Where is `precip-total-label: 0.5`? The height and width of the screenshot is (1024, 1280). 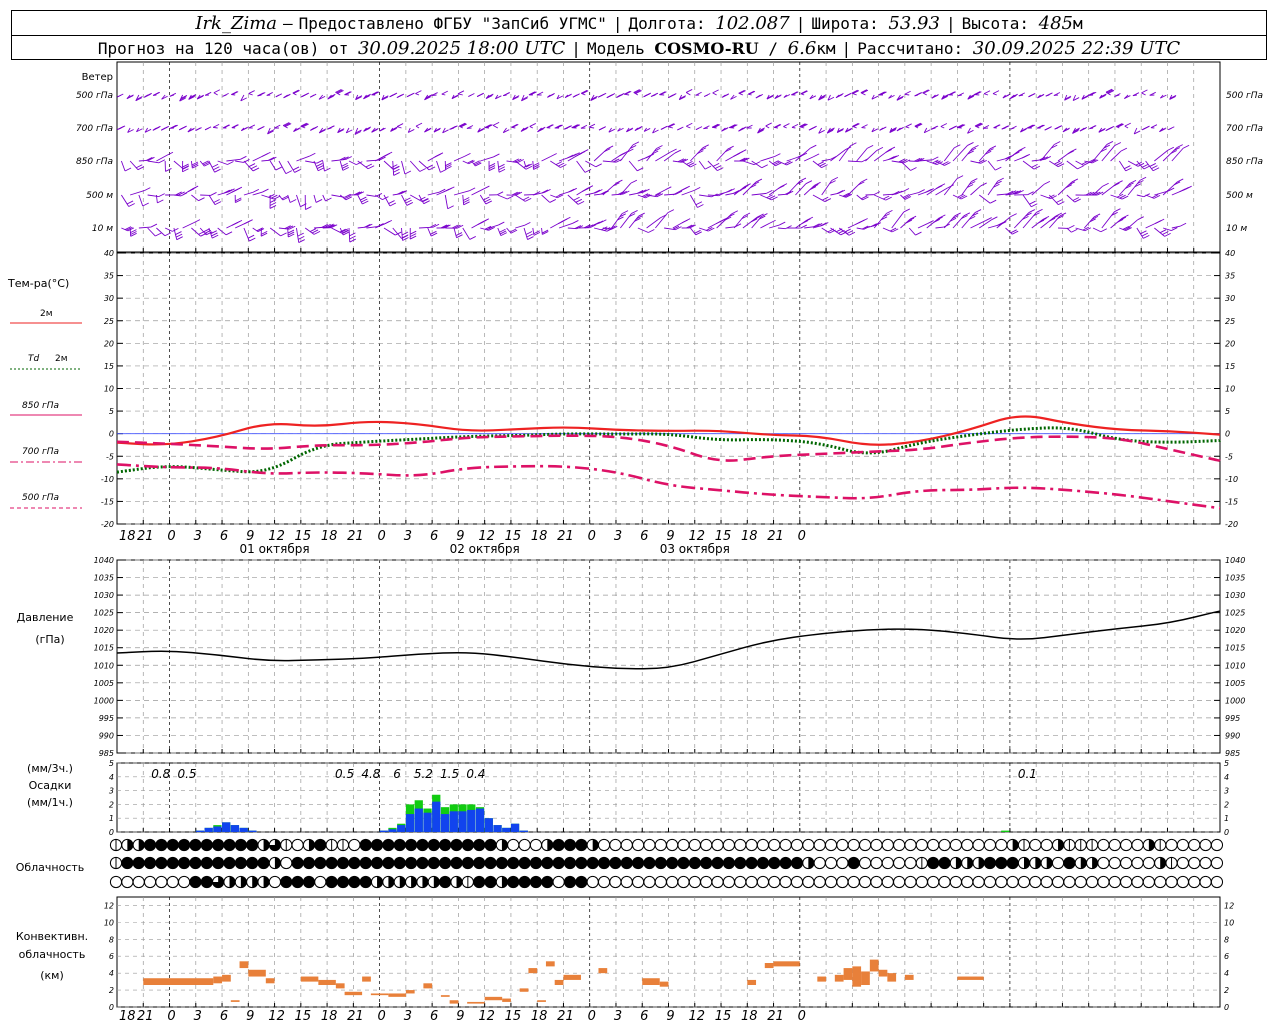 precip-total-label: 0.5 is located at coordinates (344, 774).